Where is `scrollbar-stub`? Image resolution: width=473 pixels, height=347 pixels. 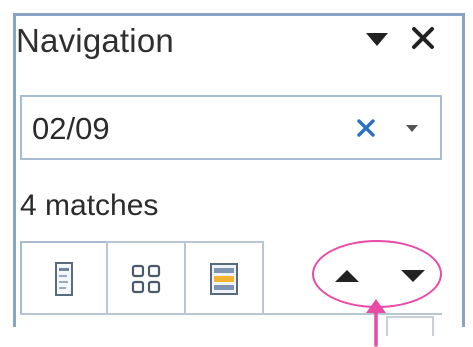
scrollbar-stub is located at coordinates (410, 326).